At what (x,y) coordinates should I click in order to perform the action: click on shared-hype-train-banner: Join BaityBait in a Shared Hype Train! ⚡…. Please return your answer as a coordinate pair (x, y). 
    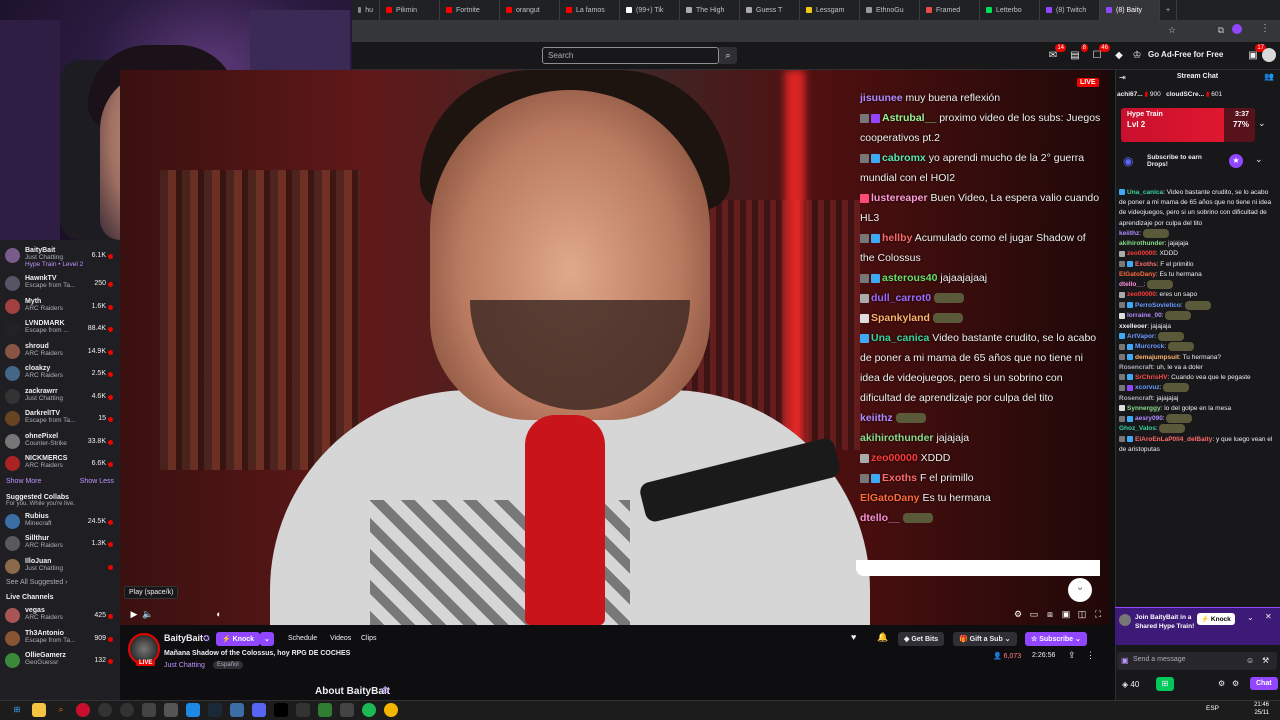
    Looking at the image, I should click on (1197, 626).